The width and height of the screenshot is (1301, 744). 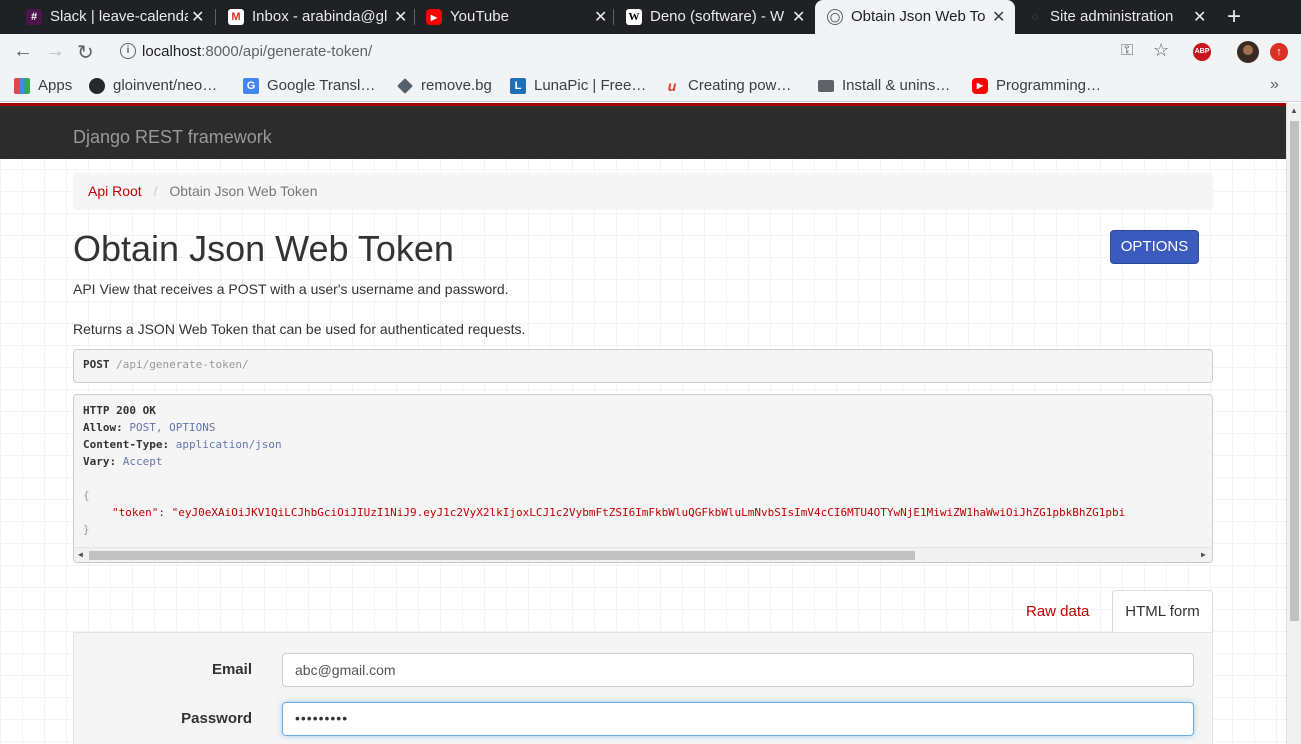 I want to click on navbar: Django REST framework, so click(x=643, y=132).